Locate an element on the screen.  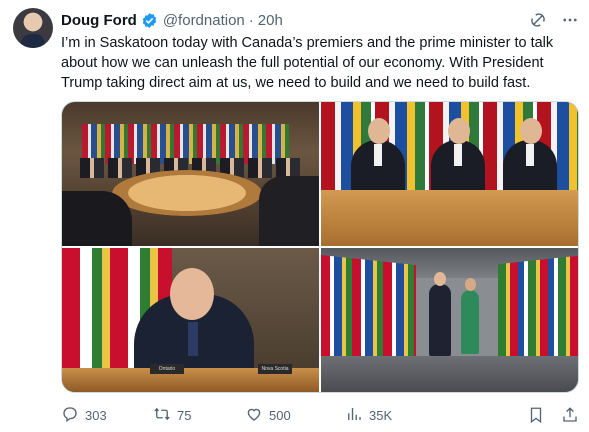
conference-desk is located at coordinates (449, 218).